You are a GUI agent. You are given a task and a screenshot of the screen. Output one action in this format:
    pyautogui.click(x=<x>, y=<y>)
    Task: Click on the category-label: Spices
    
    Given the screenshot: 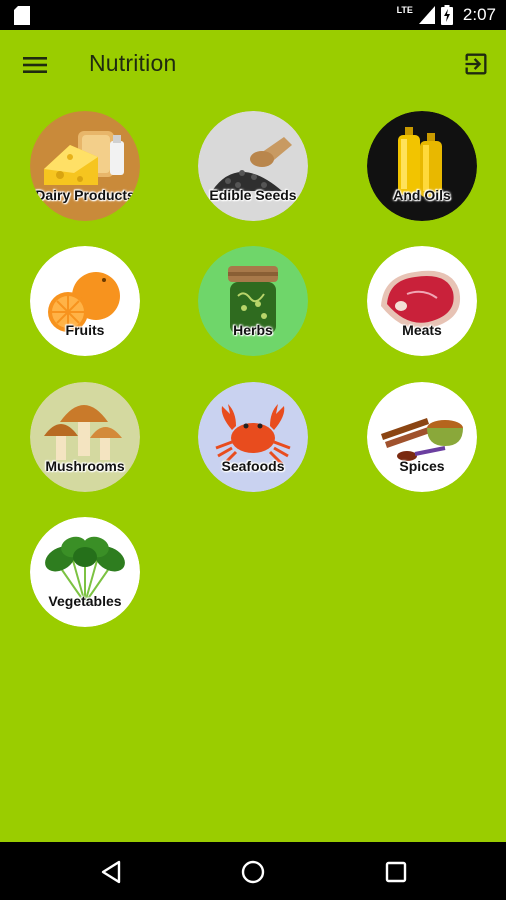 What is the action you would take?
    pyautogui.click(x=422, y=466)
    